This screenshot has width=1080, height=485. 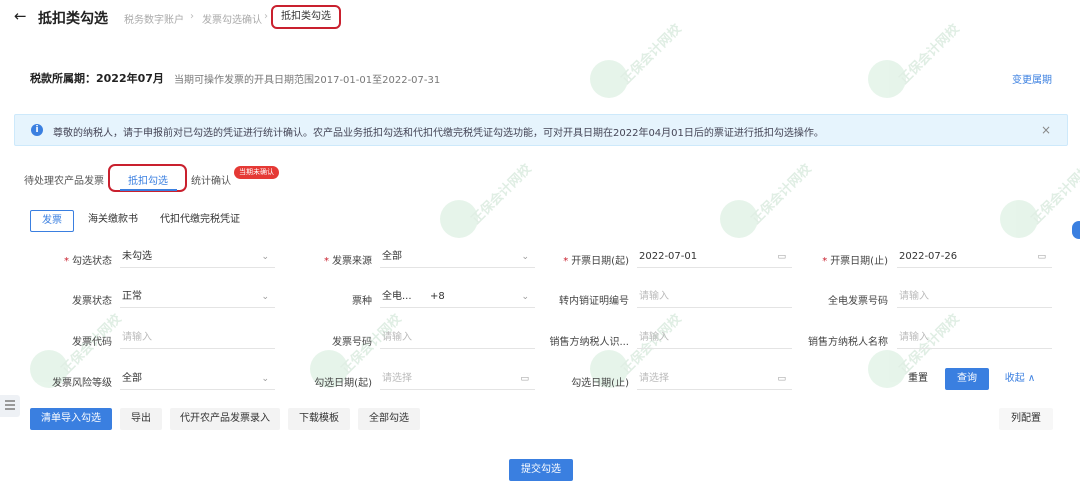 I want to click on tab-stat-confirm: 统计确认, so click(x=211, y=179).